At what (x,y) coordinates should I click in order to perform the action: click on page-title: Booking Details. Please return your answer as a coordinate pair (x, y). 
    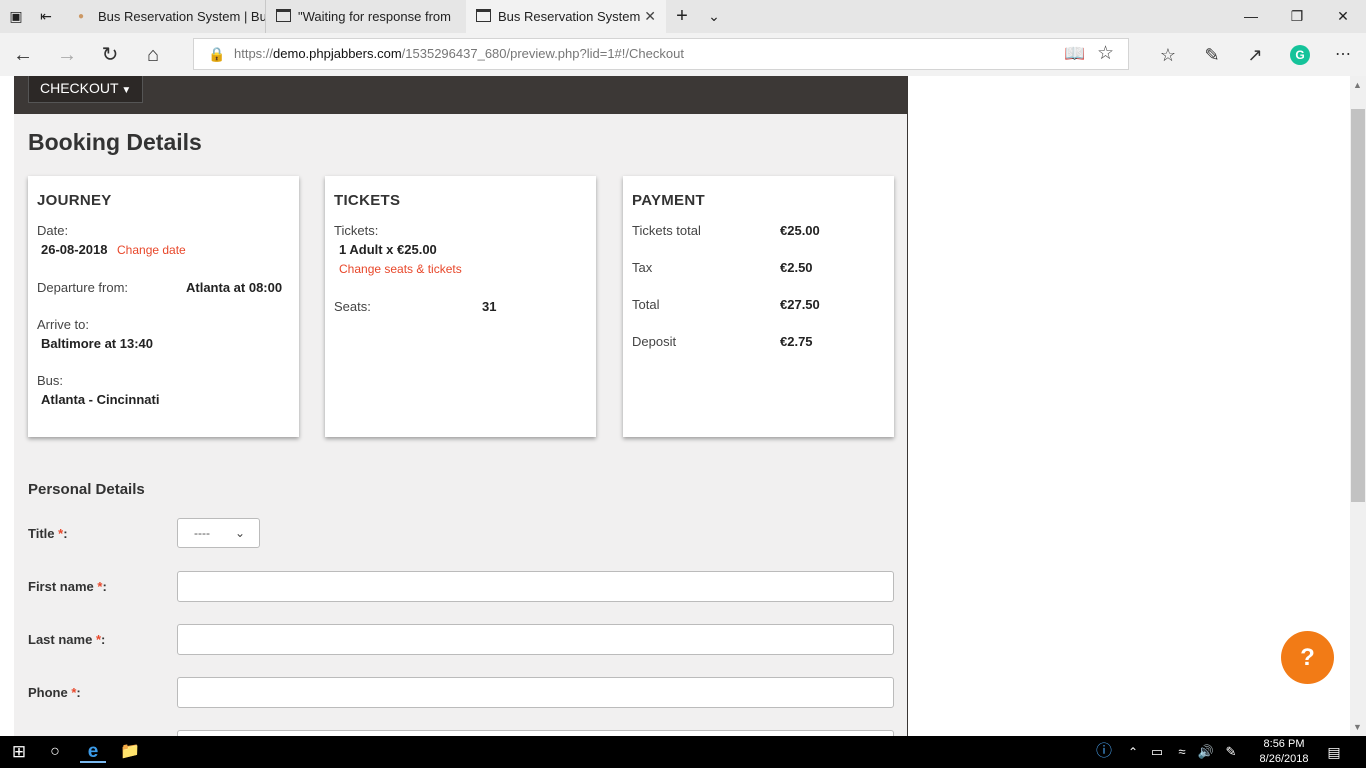
    Looking at the image, I should click on (115, 142).